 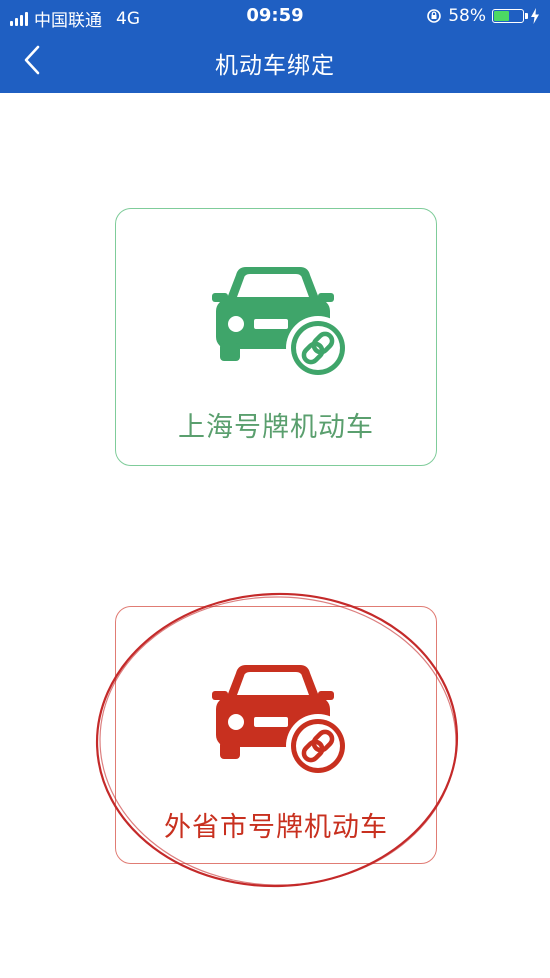 I want to click on battery-percent: 58%, so click(x=467, y=16).